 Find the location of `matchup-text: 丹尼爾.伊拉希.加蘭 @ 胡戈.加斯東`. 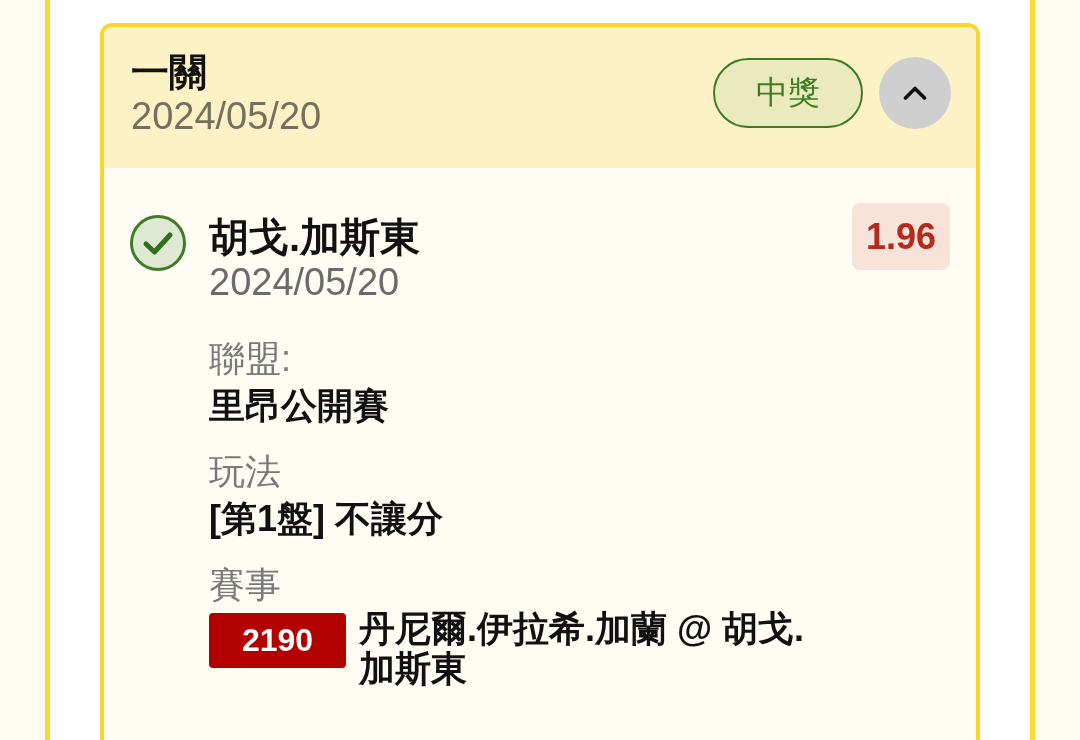

matchup-text: 丹尼爾.伊拉希.加蘭 @ 胡戈.加斯東 is located at coordinates (582, 649).